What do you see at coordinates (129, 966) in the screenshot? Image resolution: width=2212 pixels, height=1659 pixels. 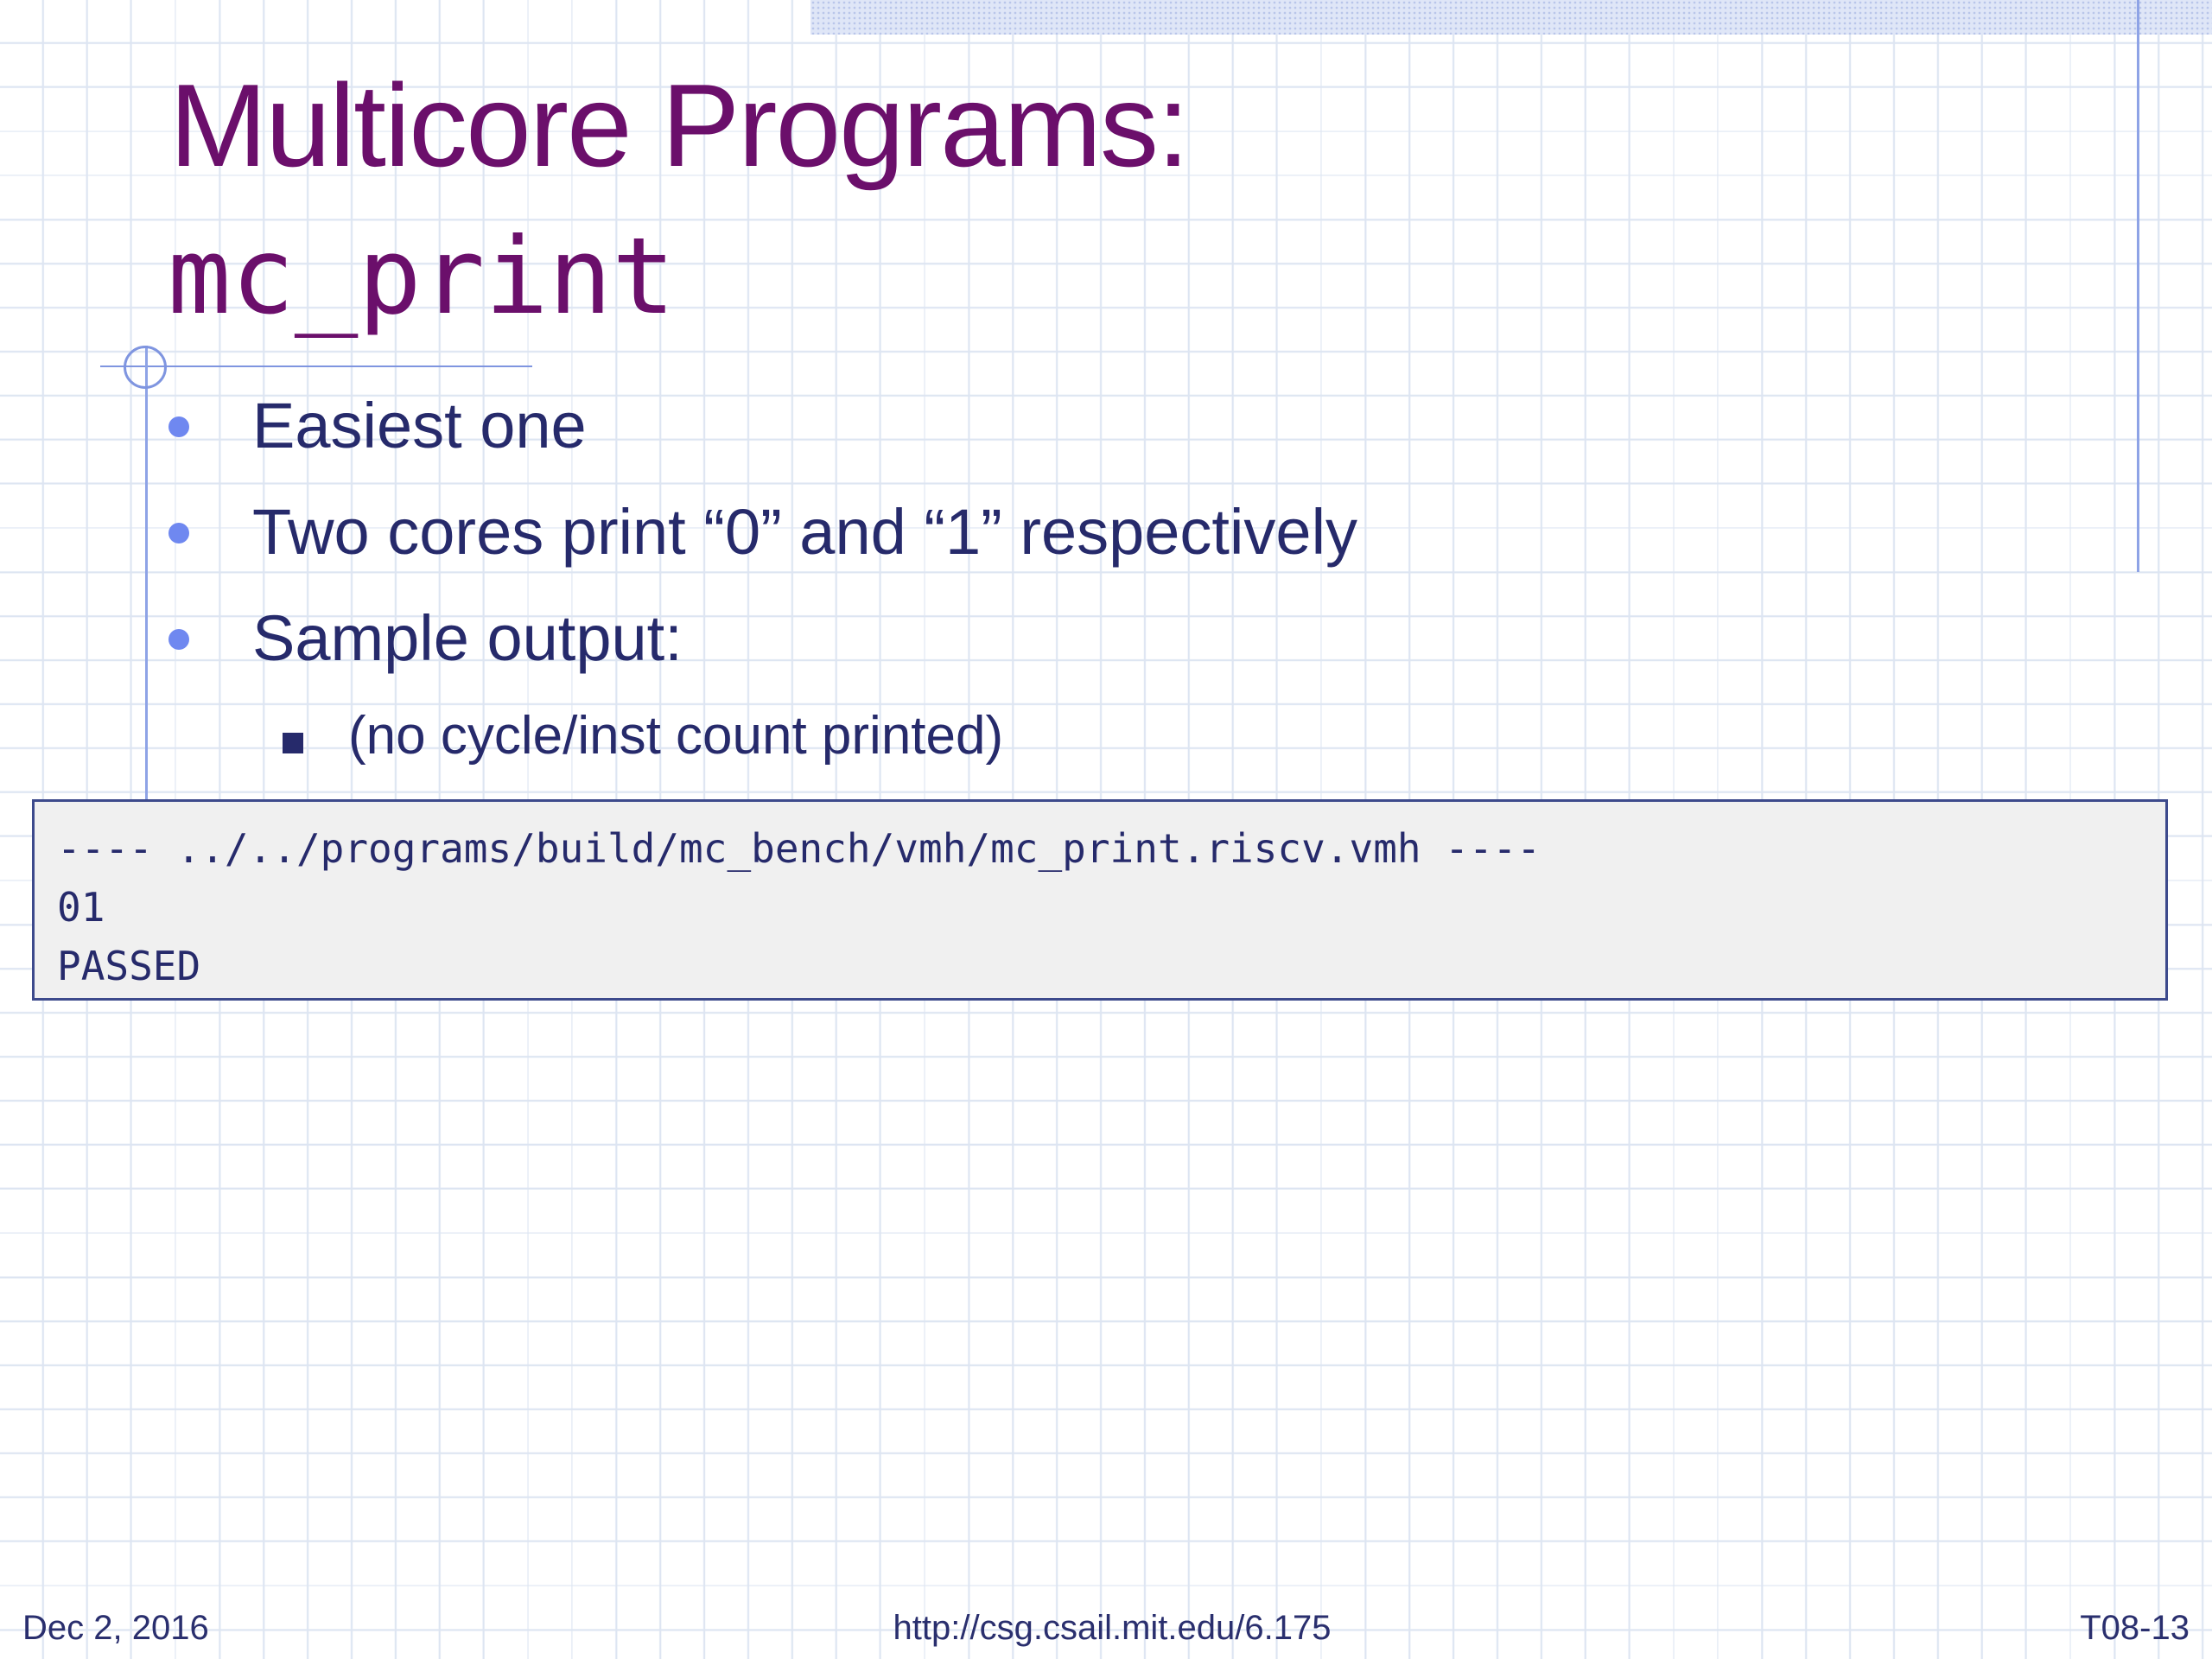 I see `code-line: PASSED` at bounding box center [129, 966].